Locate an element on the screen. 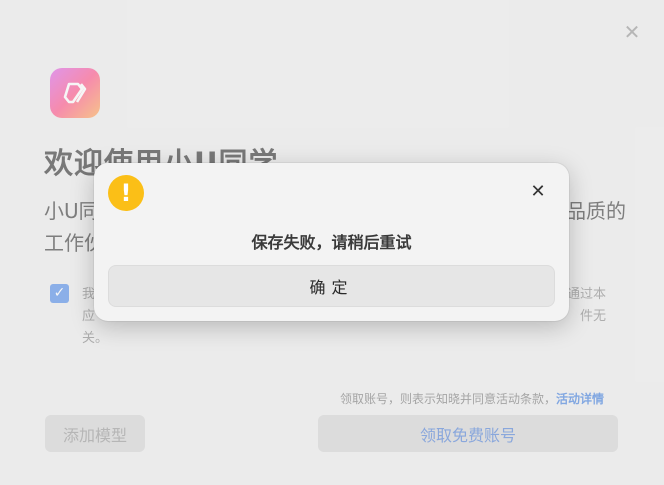 Image resolution: width=664 pixels, height=485 pixels. dialog-close-icon: ✕ is located at coordinates (538, 192).